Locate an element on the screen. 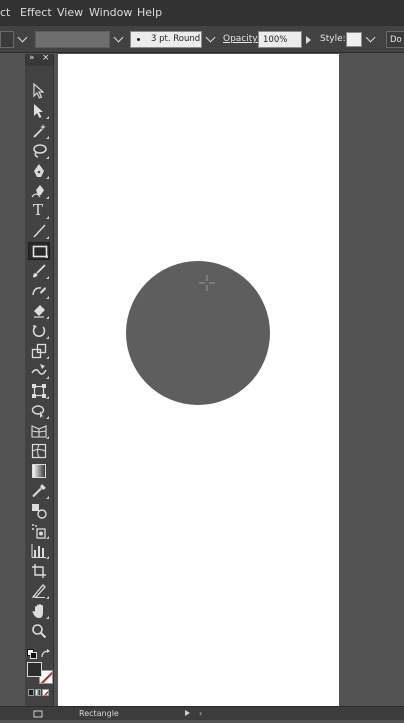 The width and height of the screenshot is (404, 723). symbol-sprayer-tool is located at coordinates (39, 531).